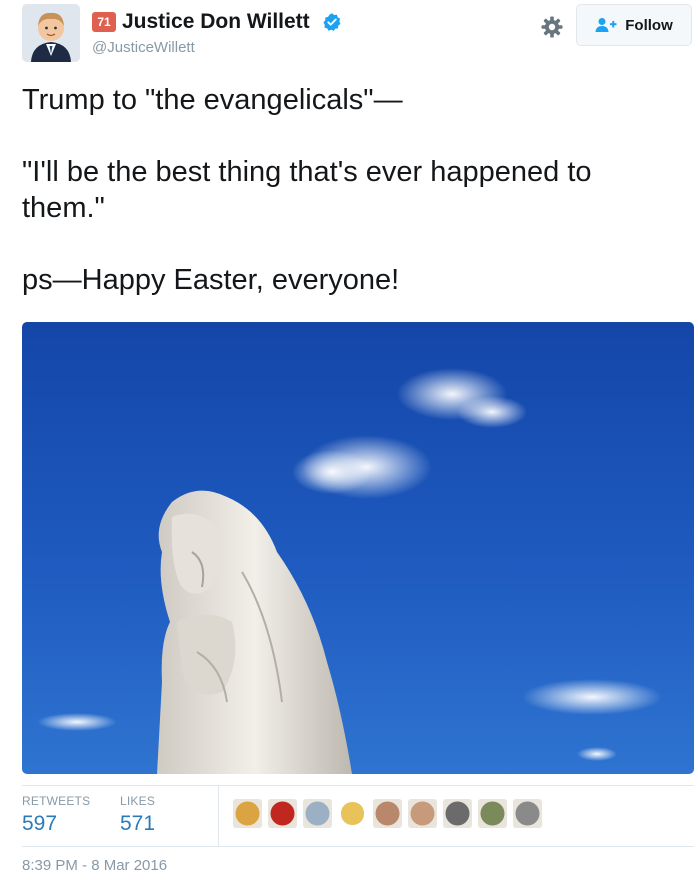  What do you see at coordinates (40, 823) in the screenshot?
I see `retweets-count: 597` at bounding box center [40, 823].